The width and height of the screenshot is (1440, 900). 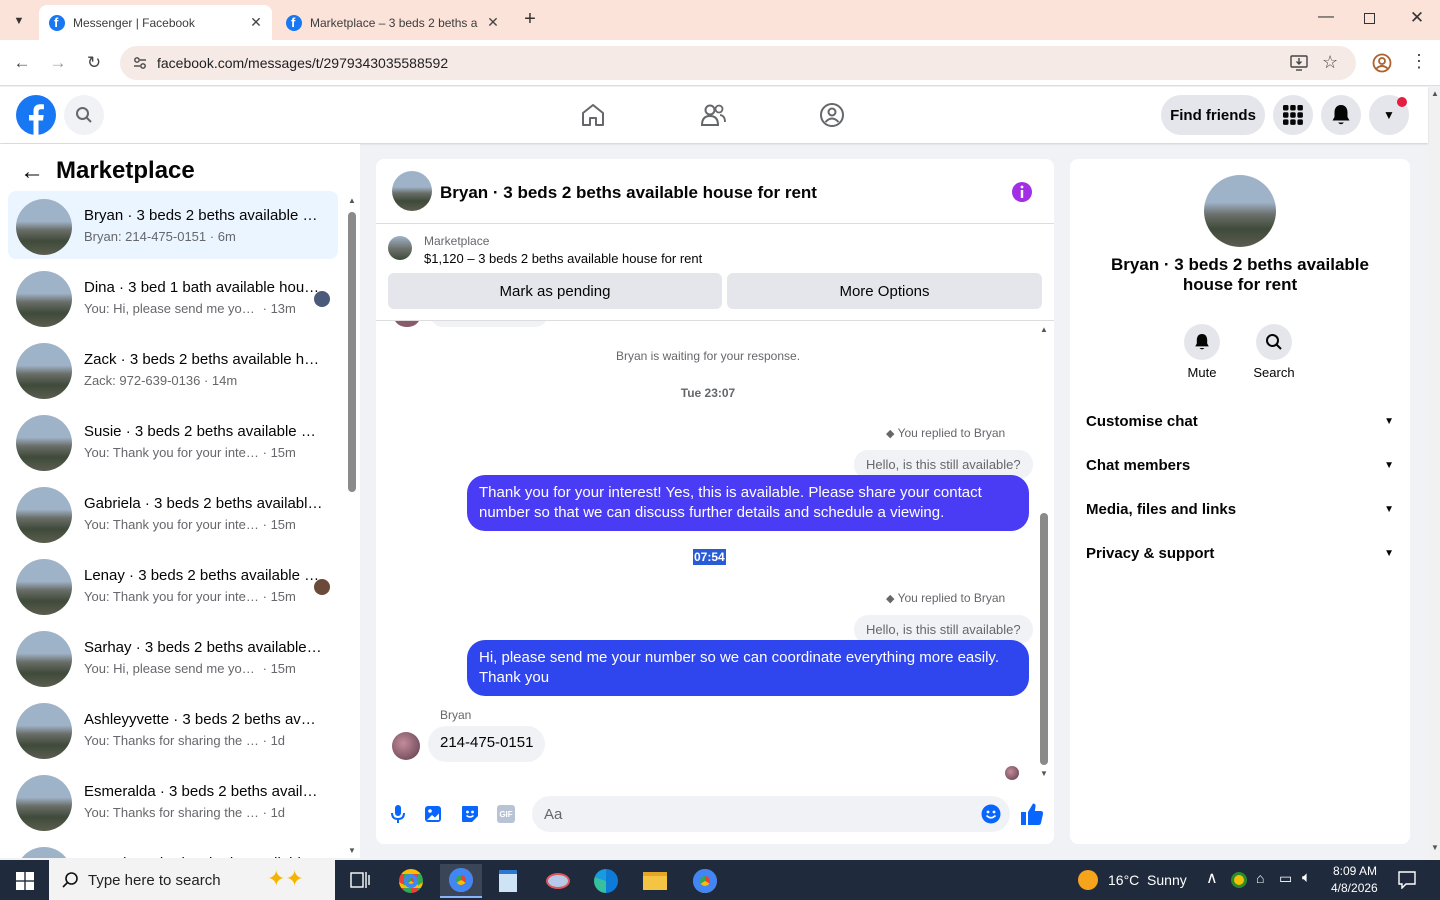 I want to click on tab-messenger: Messenger | Facebook ✕, so click(x=155, y=22).